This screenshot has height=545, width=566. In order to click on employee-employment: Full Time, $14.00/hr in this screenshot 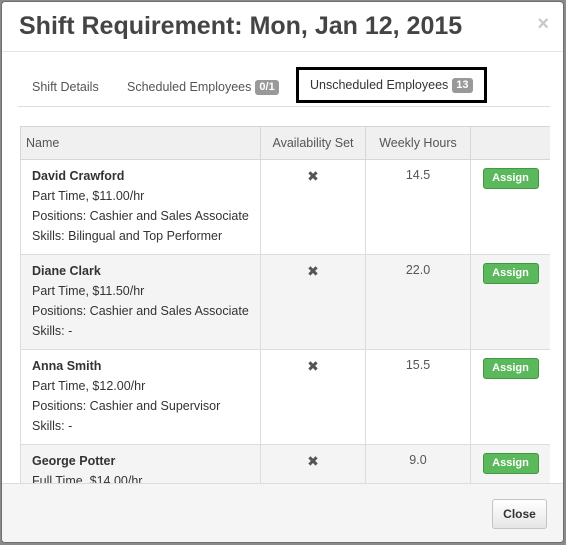, I will do `click(87, 478)`.